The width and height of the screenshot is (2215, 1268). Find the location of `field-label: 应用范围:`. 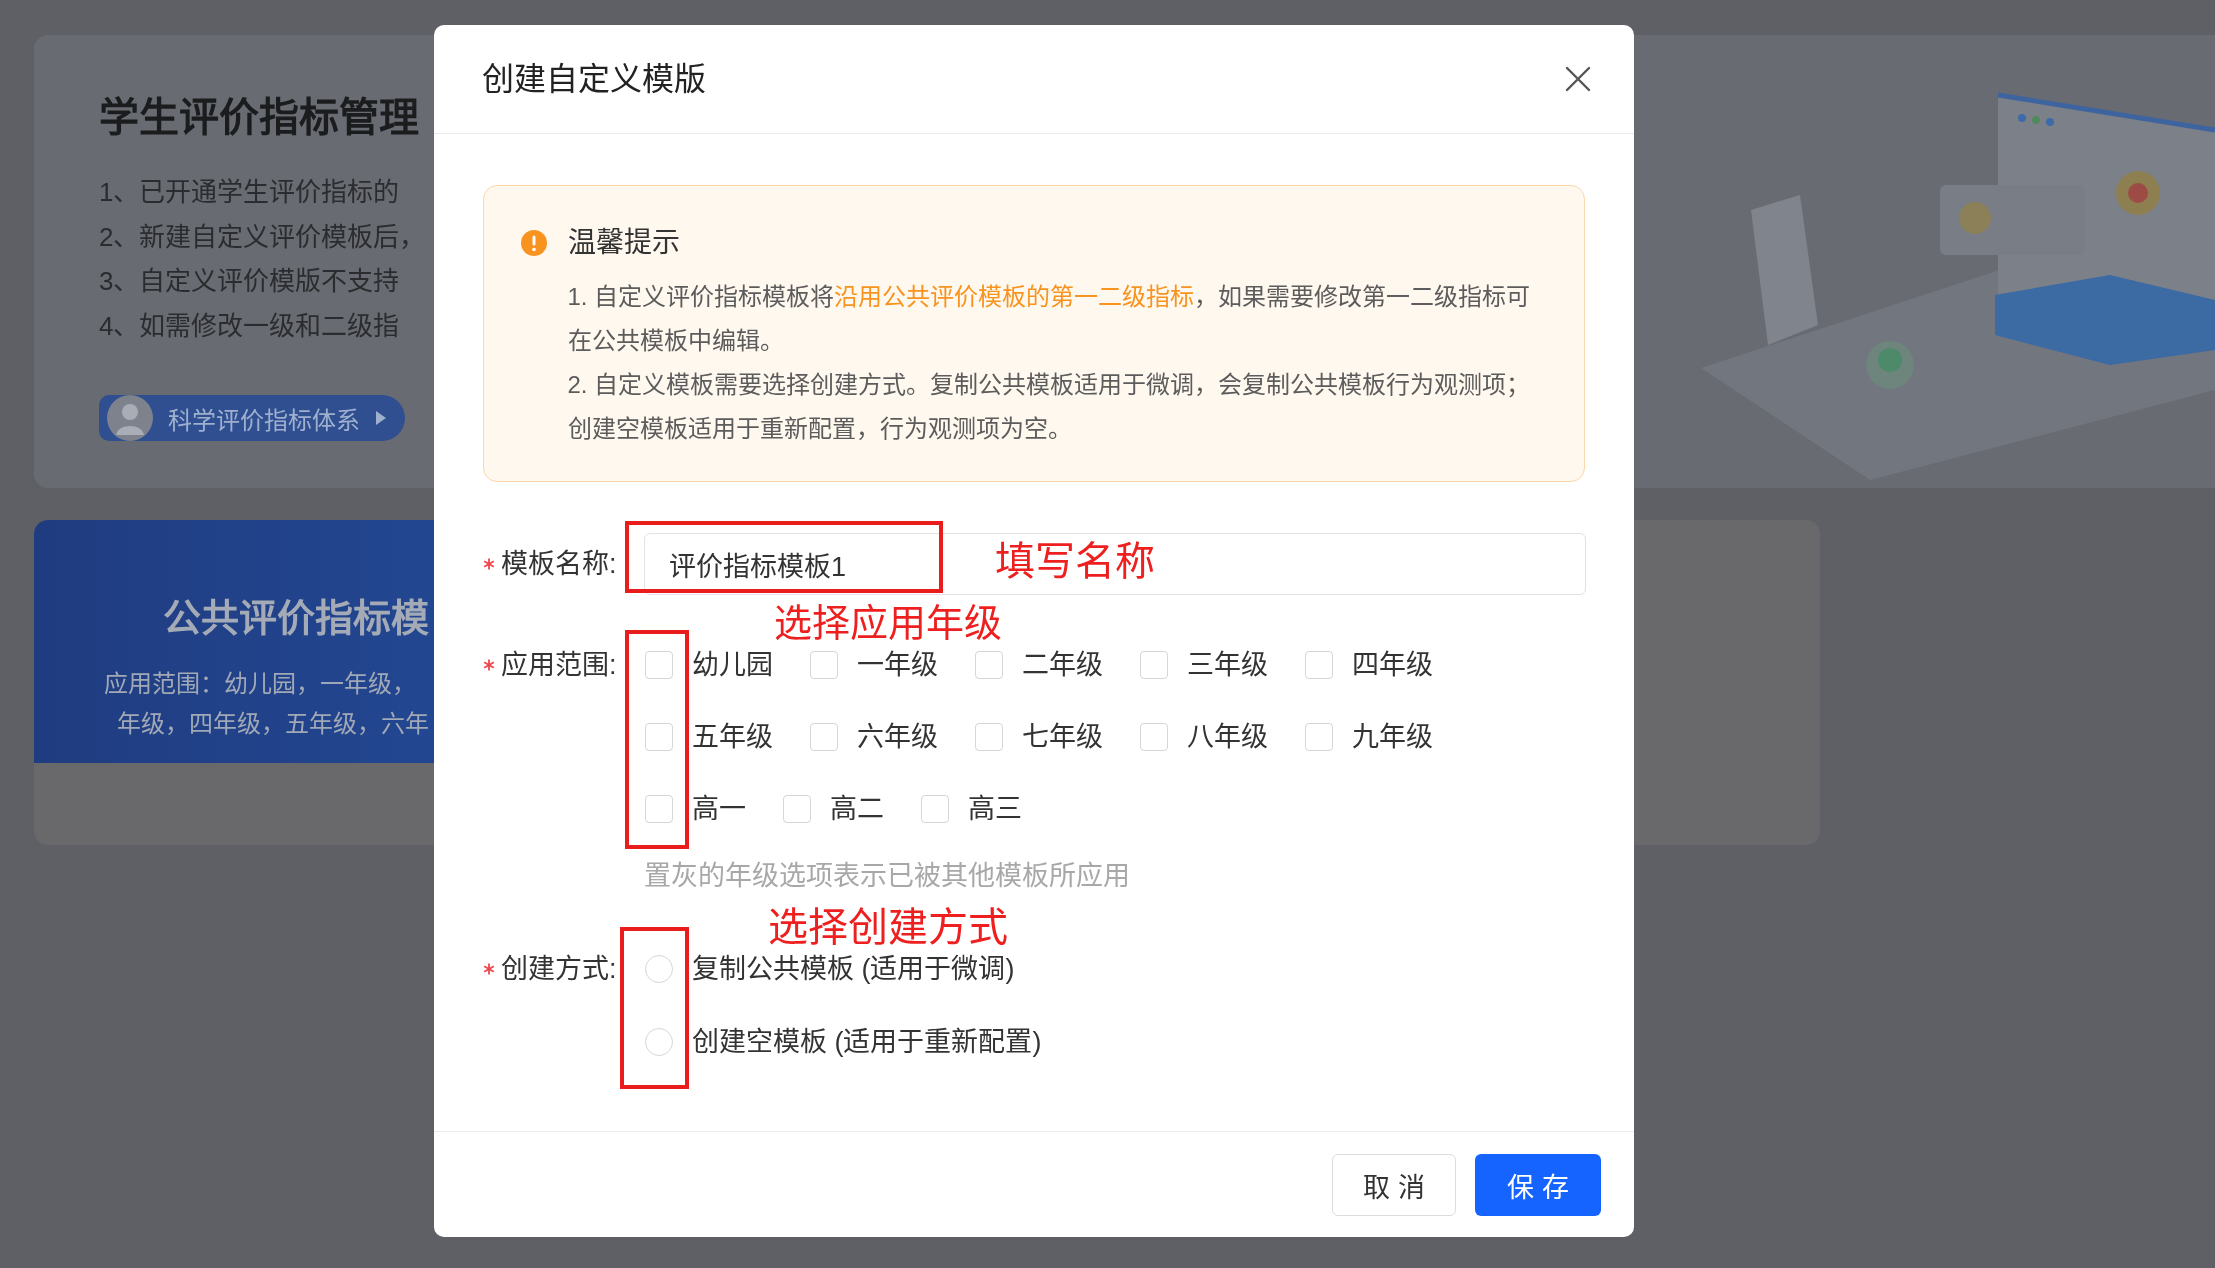

field-label: 应用范围: is located at coordinates (559, 665).